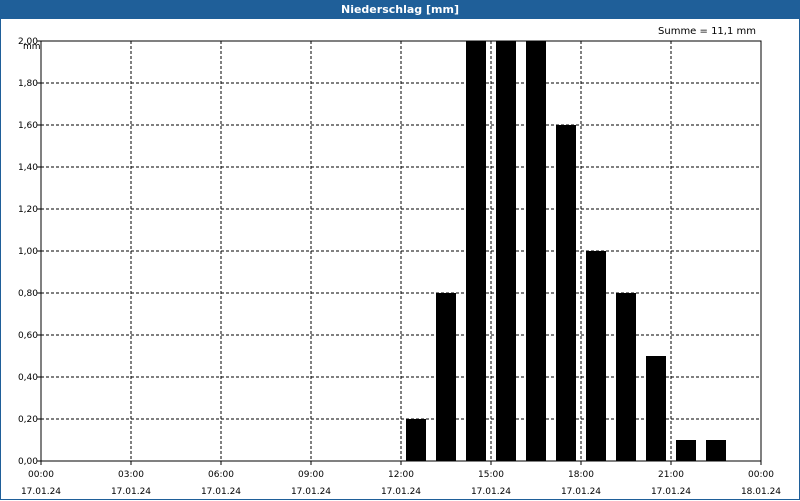 This screenshot has height=501, width=800. What do you see at coordinates (131, 475) in the screenshot?
I see `x-tick-time: 03:00` at bounding box center [131, 475].